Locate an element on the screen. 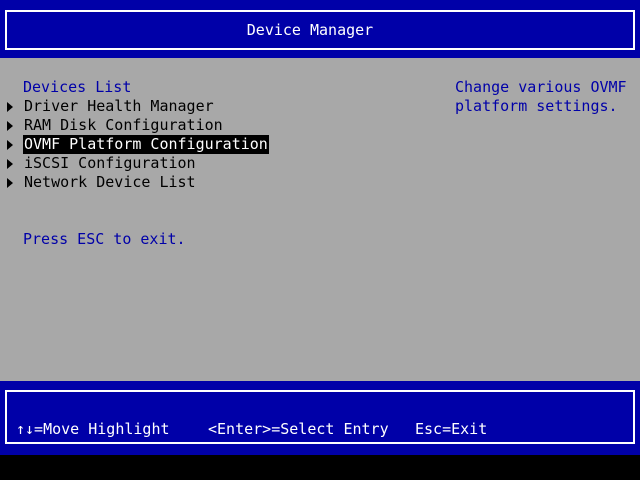  menu-item-ram-disk-configuration: RAM Disk Configuration is located at coordinates (111, 125).